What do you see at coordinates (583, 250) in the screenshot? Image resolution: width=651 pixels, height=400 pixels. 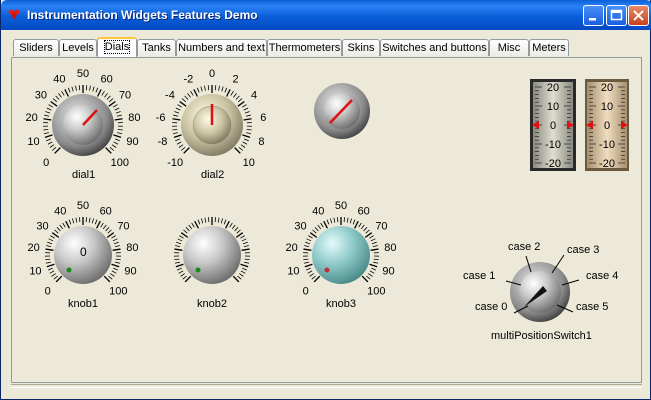 I see `switch-option-case-3: case 3` at bounding box center [583, 250].